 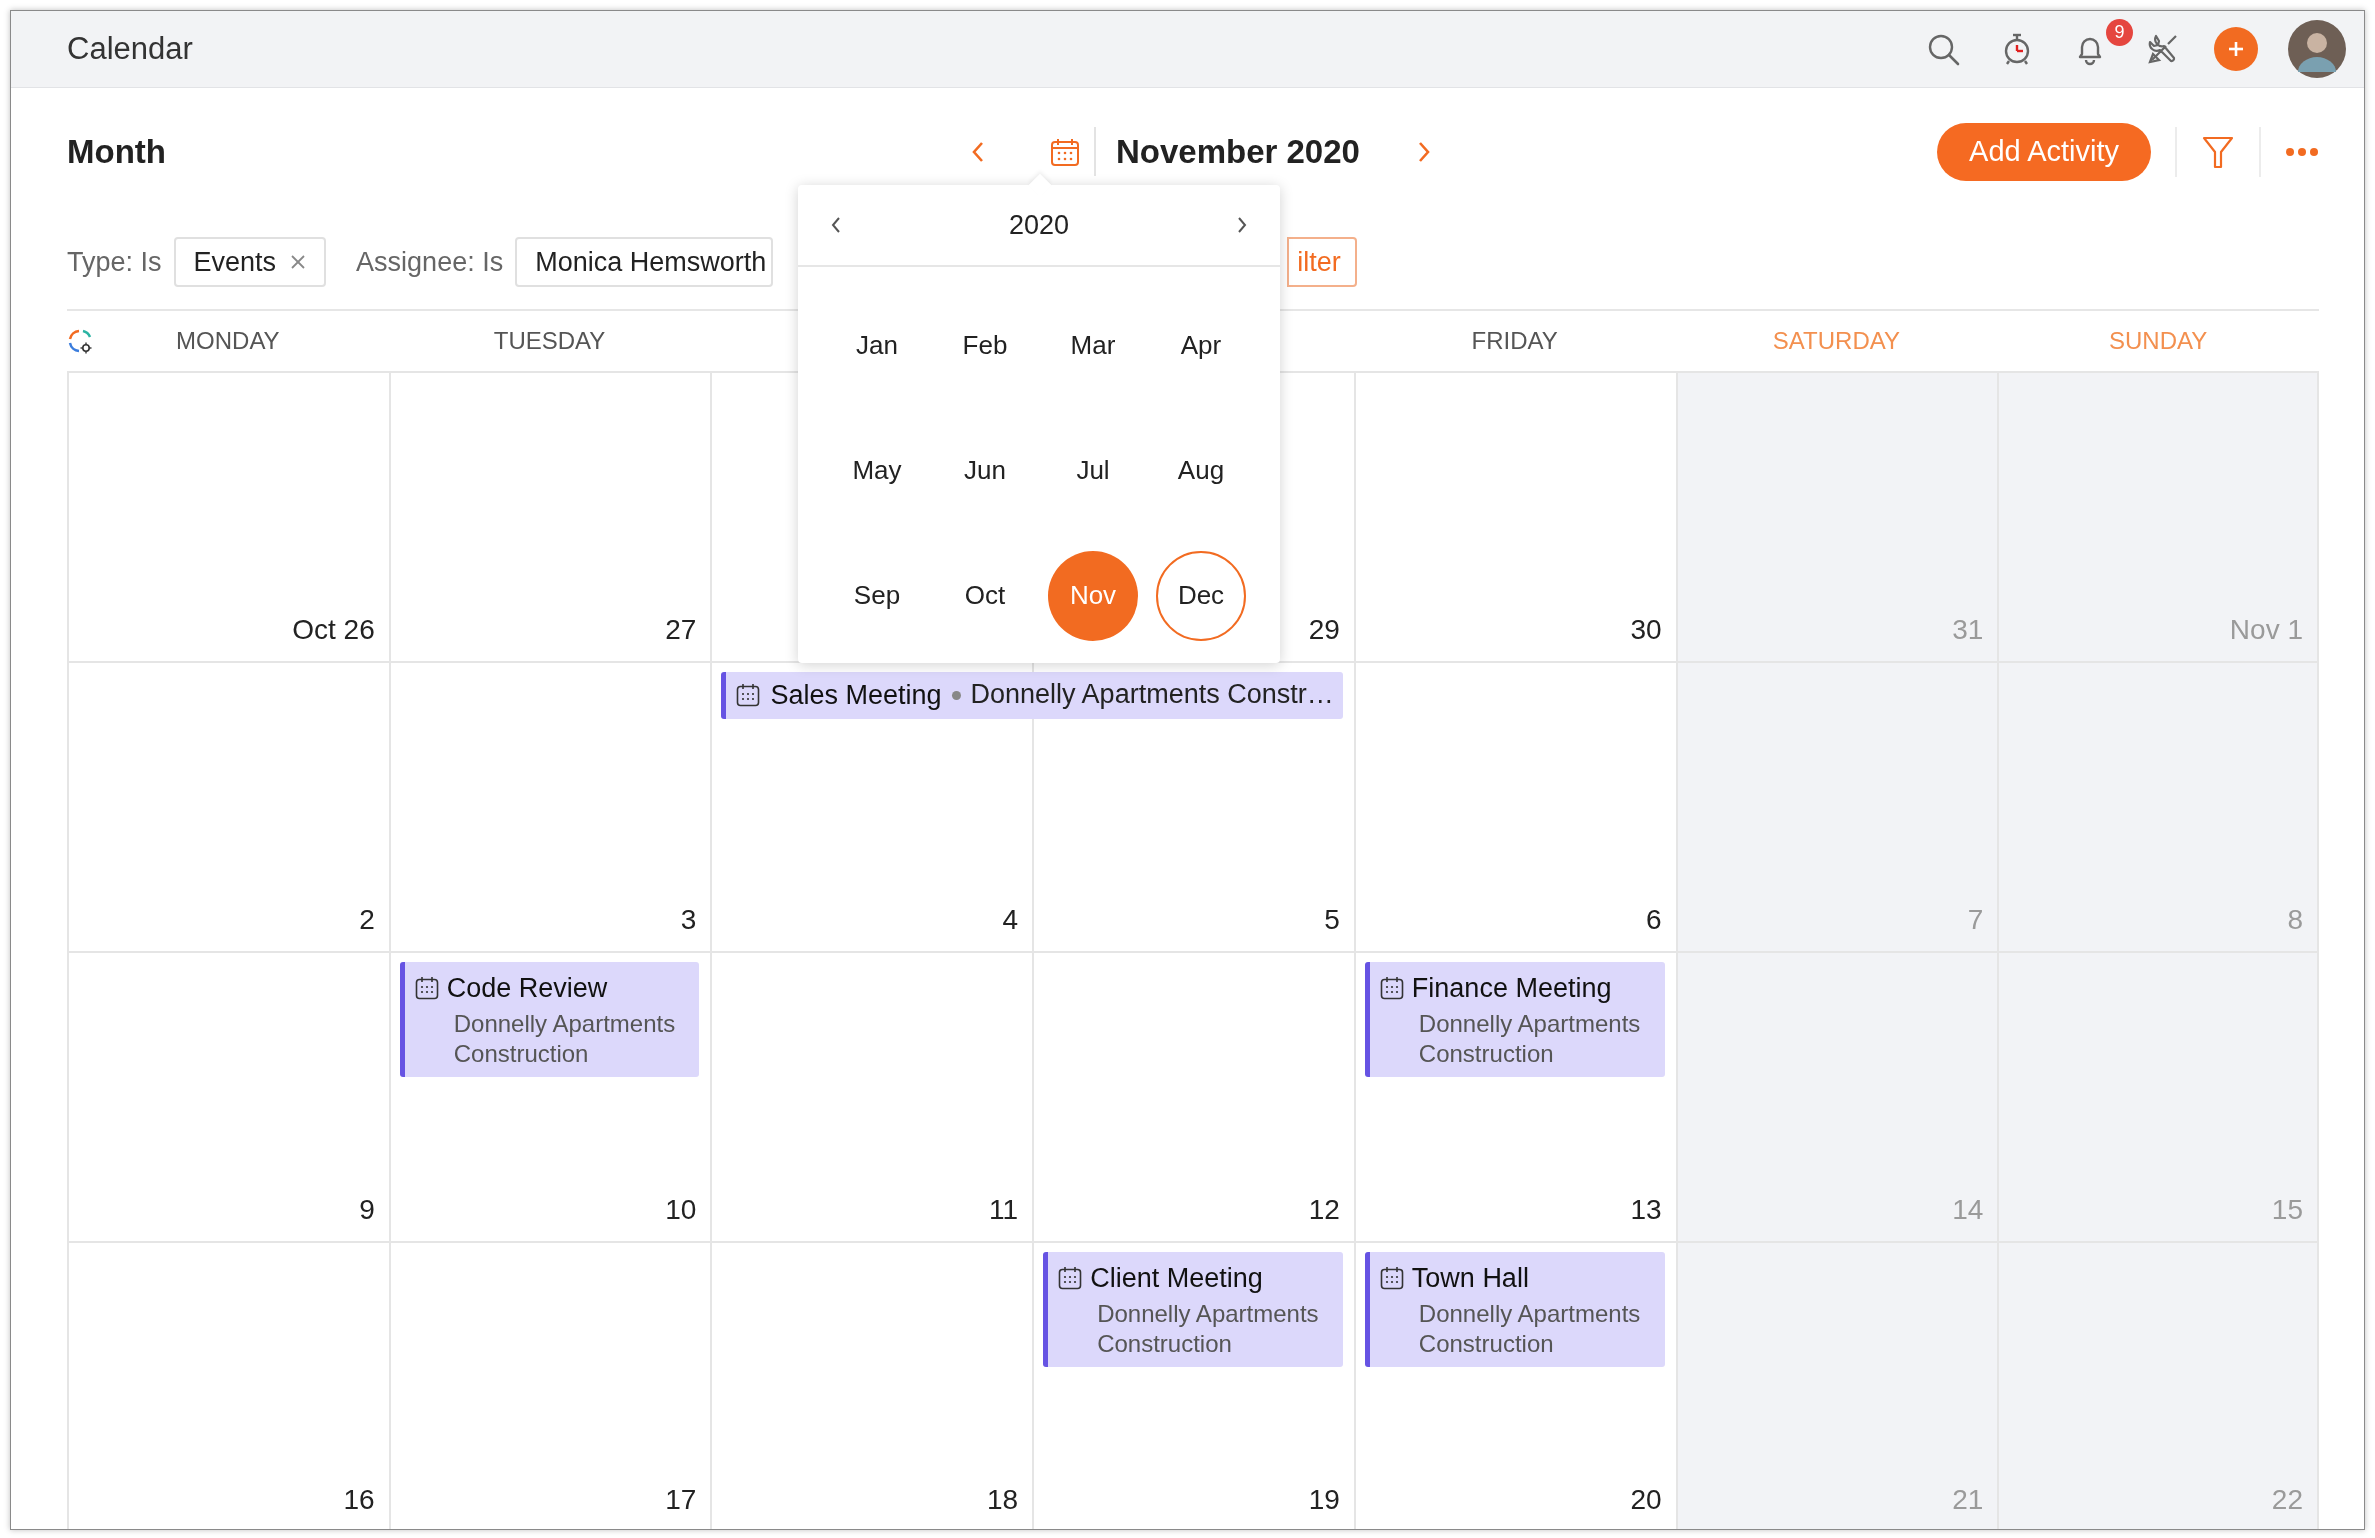 I want to click on weekday-label: TUESDAY, so click(x=549, y=340).